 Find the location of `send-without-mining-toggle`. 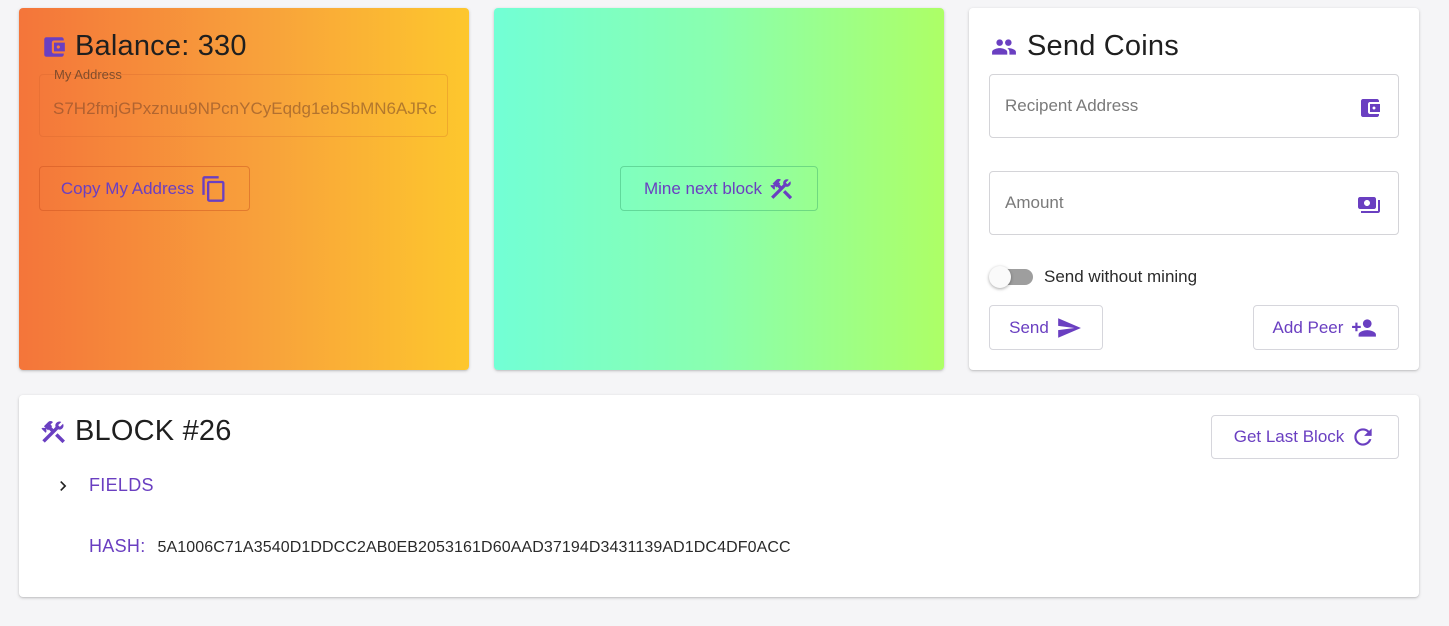

send-without-mining-toggle is located at coordinates (1012, 277).